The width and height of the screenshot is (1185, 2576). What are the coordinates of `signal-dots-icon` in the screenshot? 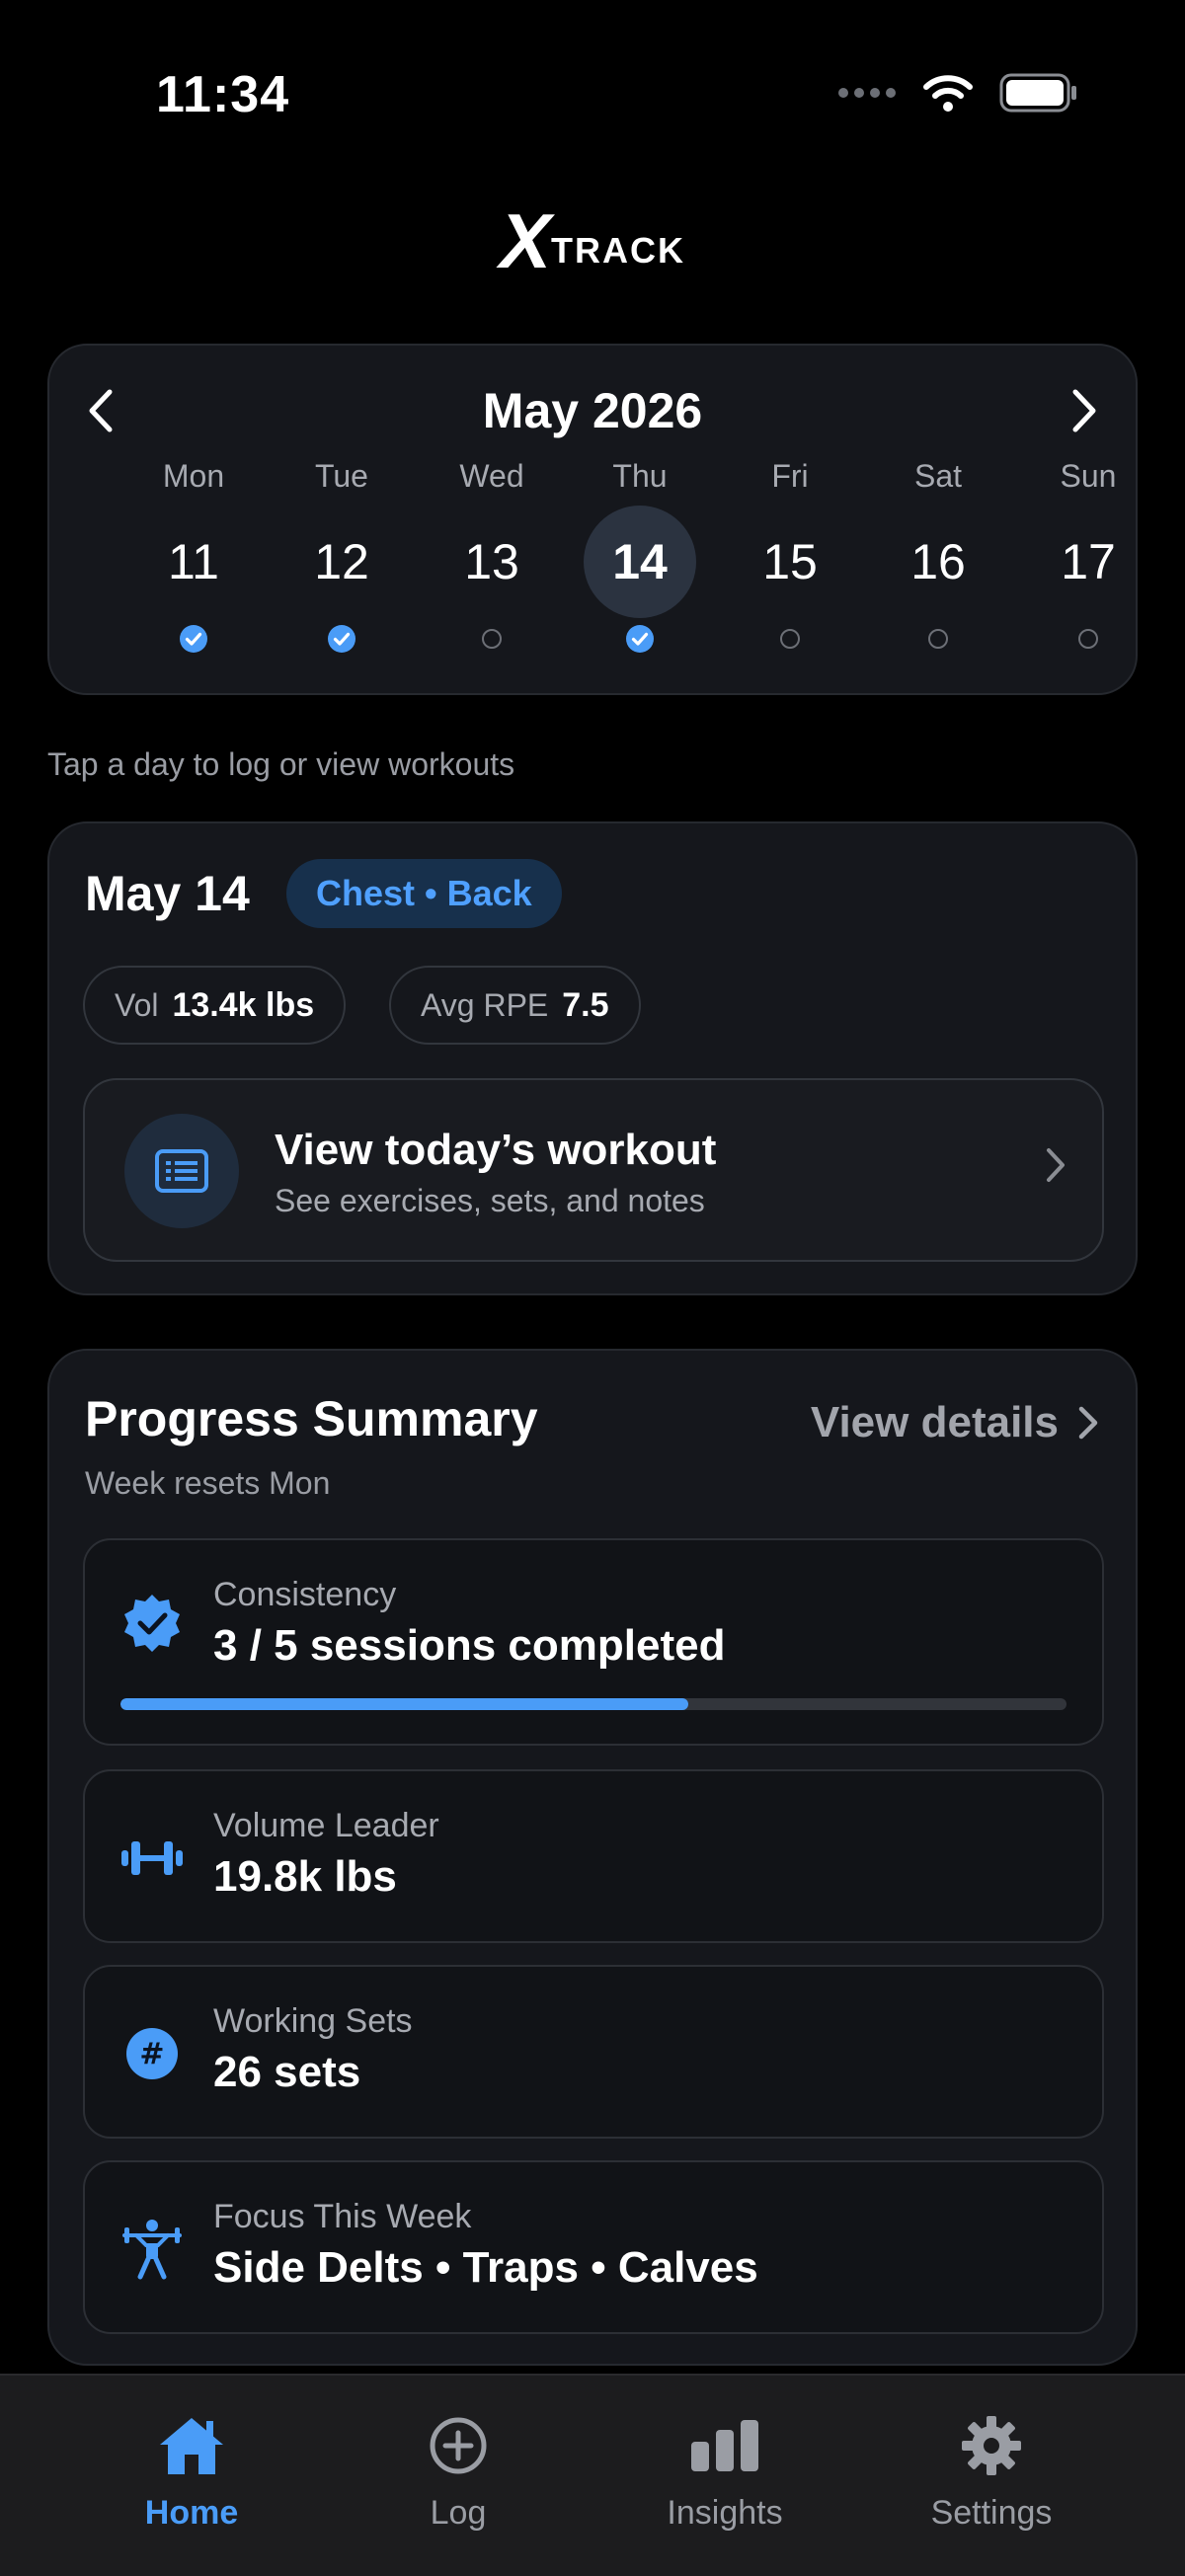 It's located at (867, 93).